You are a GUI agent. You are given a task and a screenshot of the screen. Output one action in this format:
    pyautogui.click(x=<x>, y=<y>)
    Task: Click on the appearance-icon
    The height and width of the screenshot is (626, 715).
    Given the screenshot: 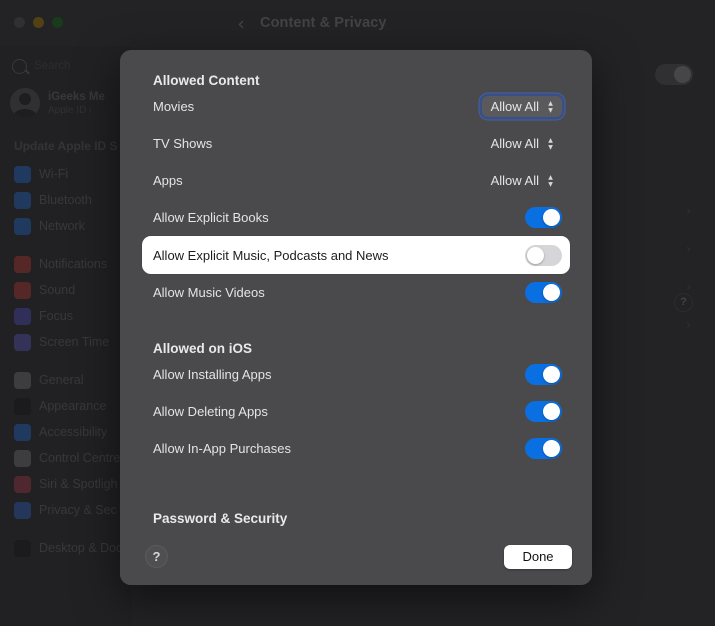 What is the action you would take?
    pyautogui.click(x=22, y=406)
    